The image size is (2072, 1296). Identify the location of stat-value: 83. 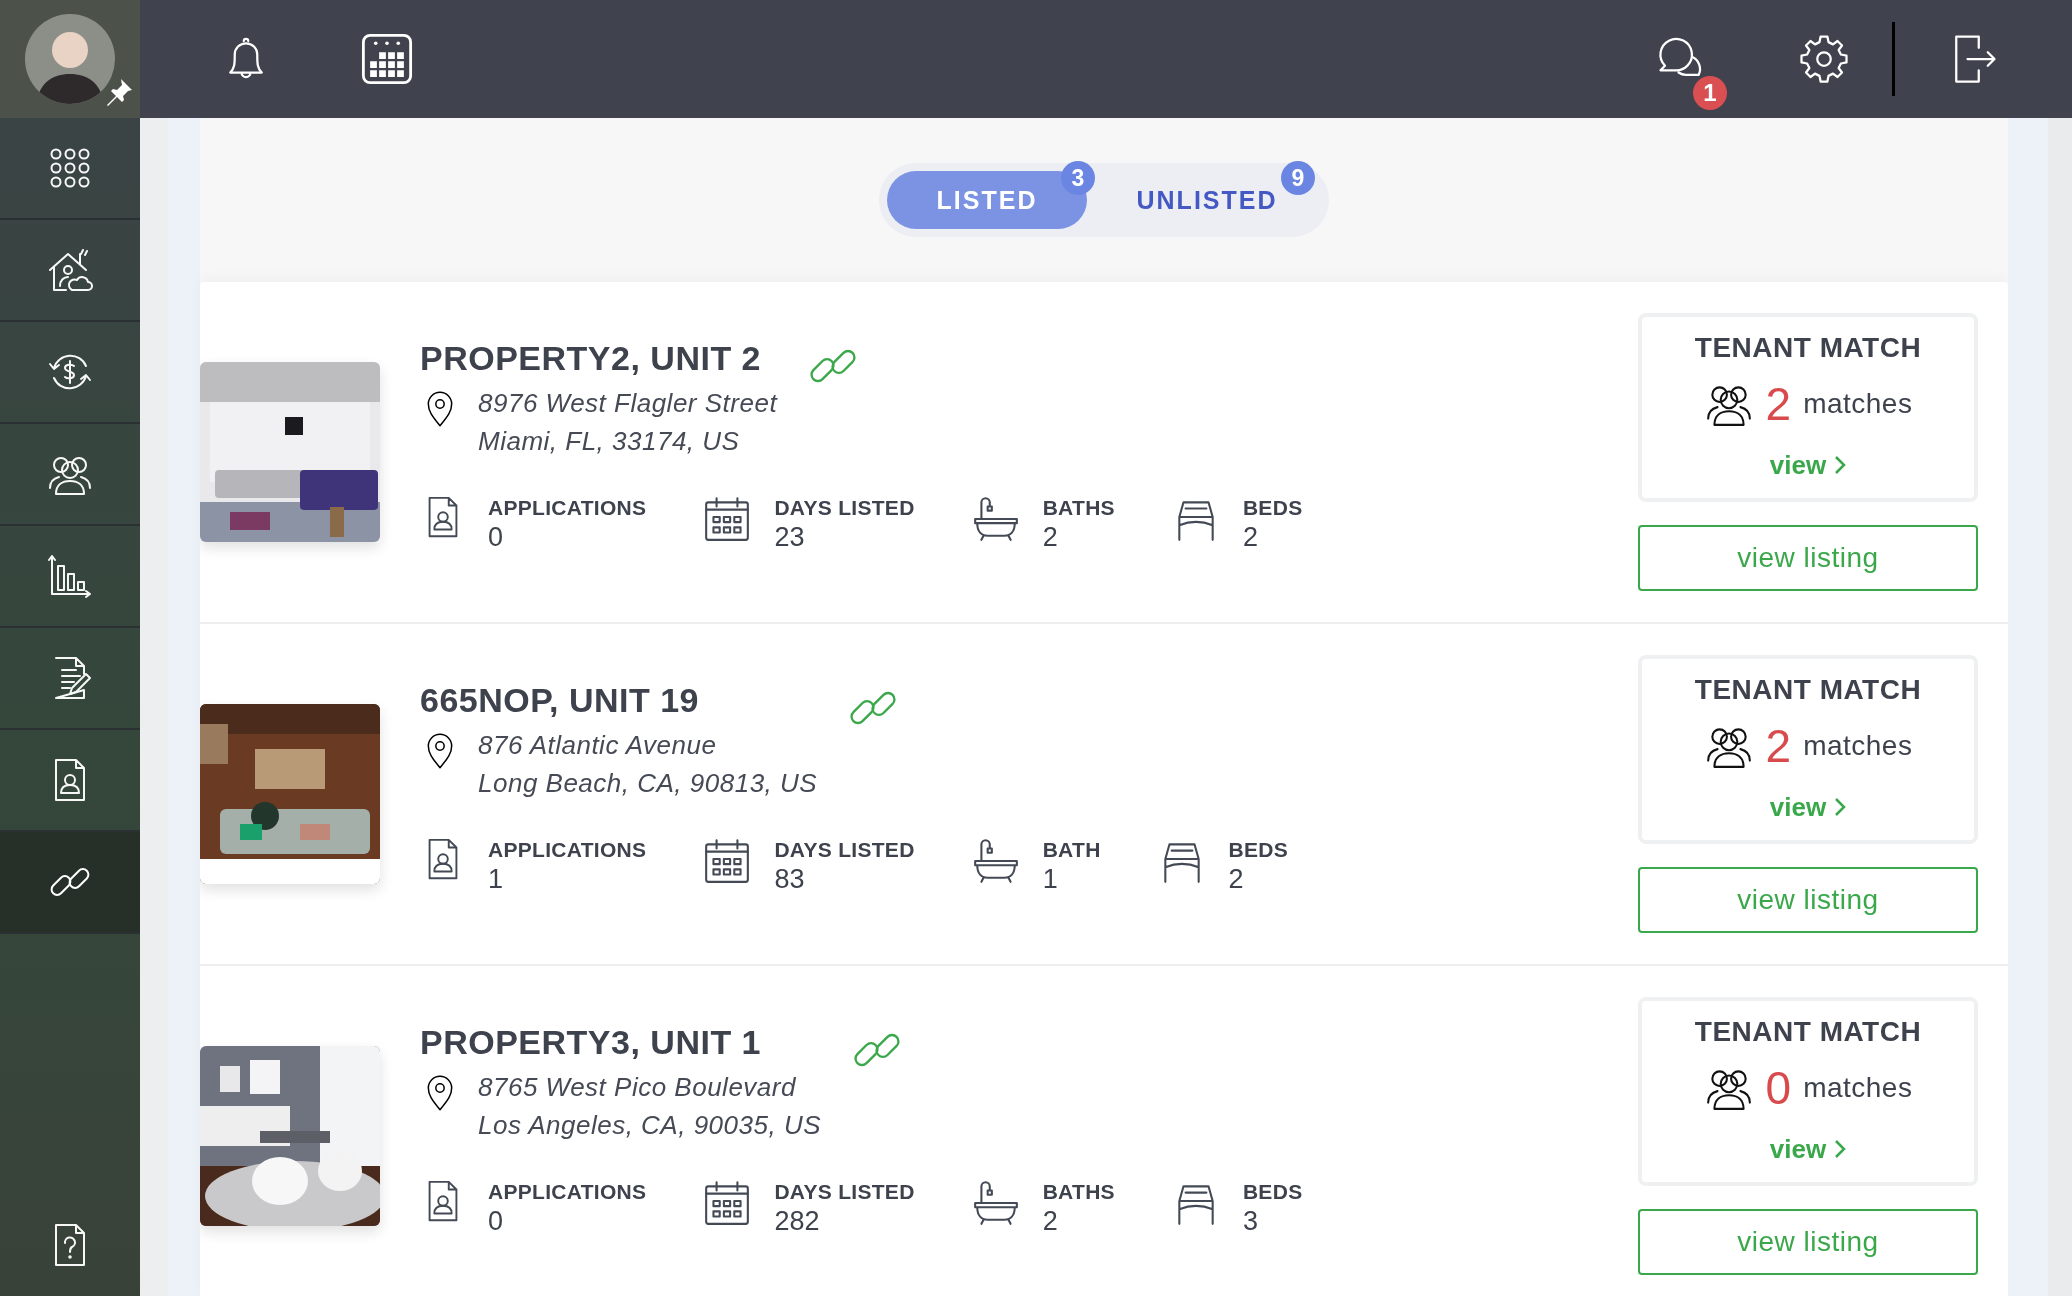
(790, 879).